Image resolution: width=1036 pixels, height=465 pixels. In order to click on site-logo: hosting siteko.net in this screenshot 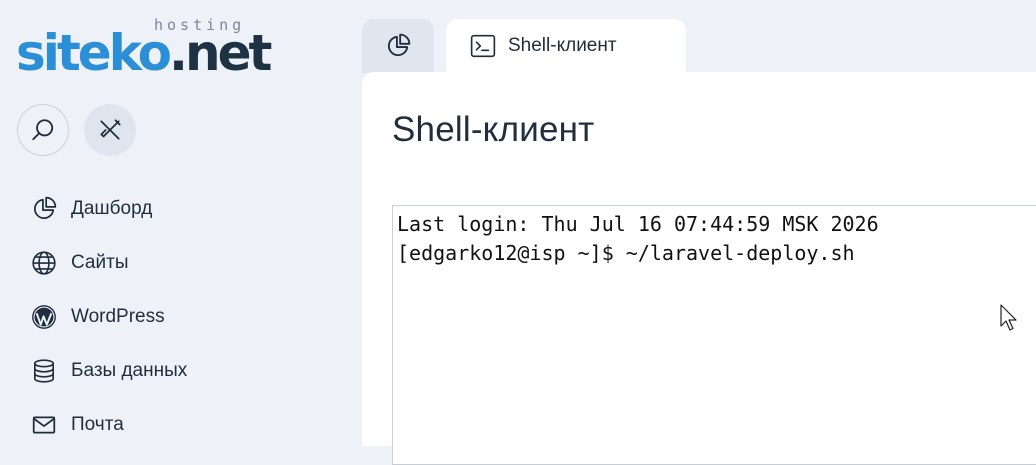, I will do `click(147, 48)`.